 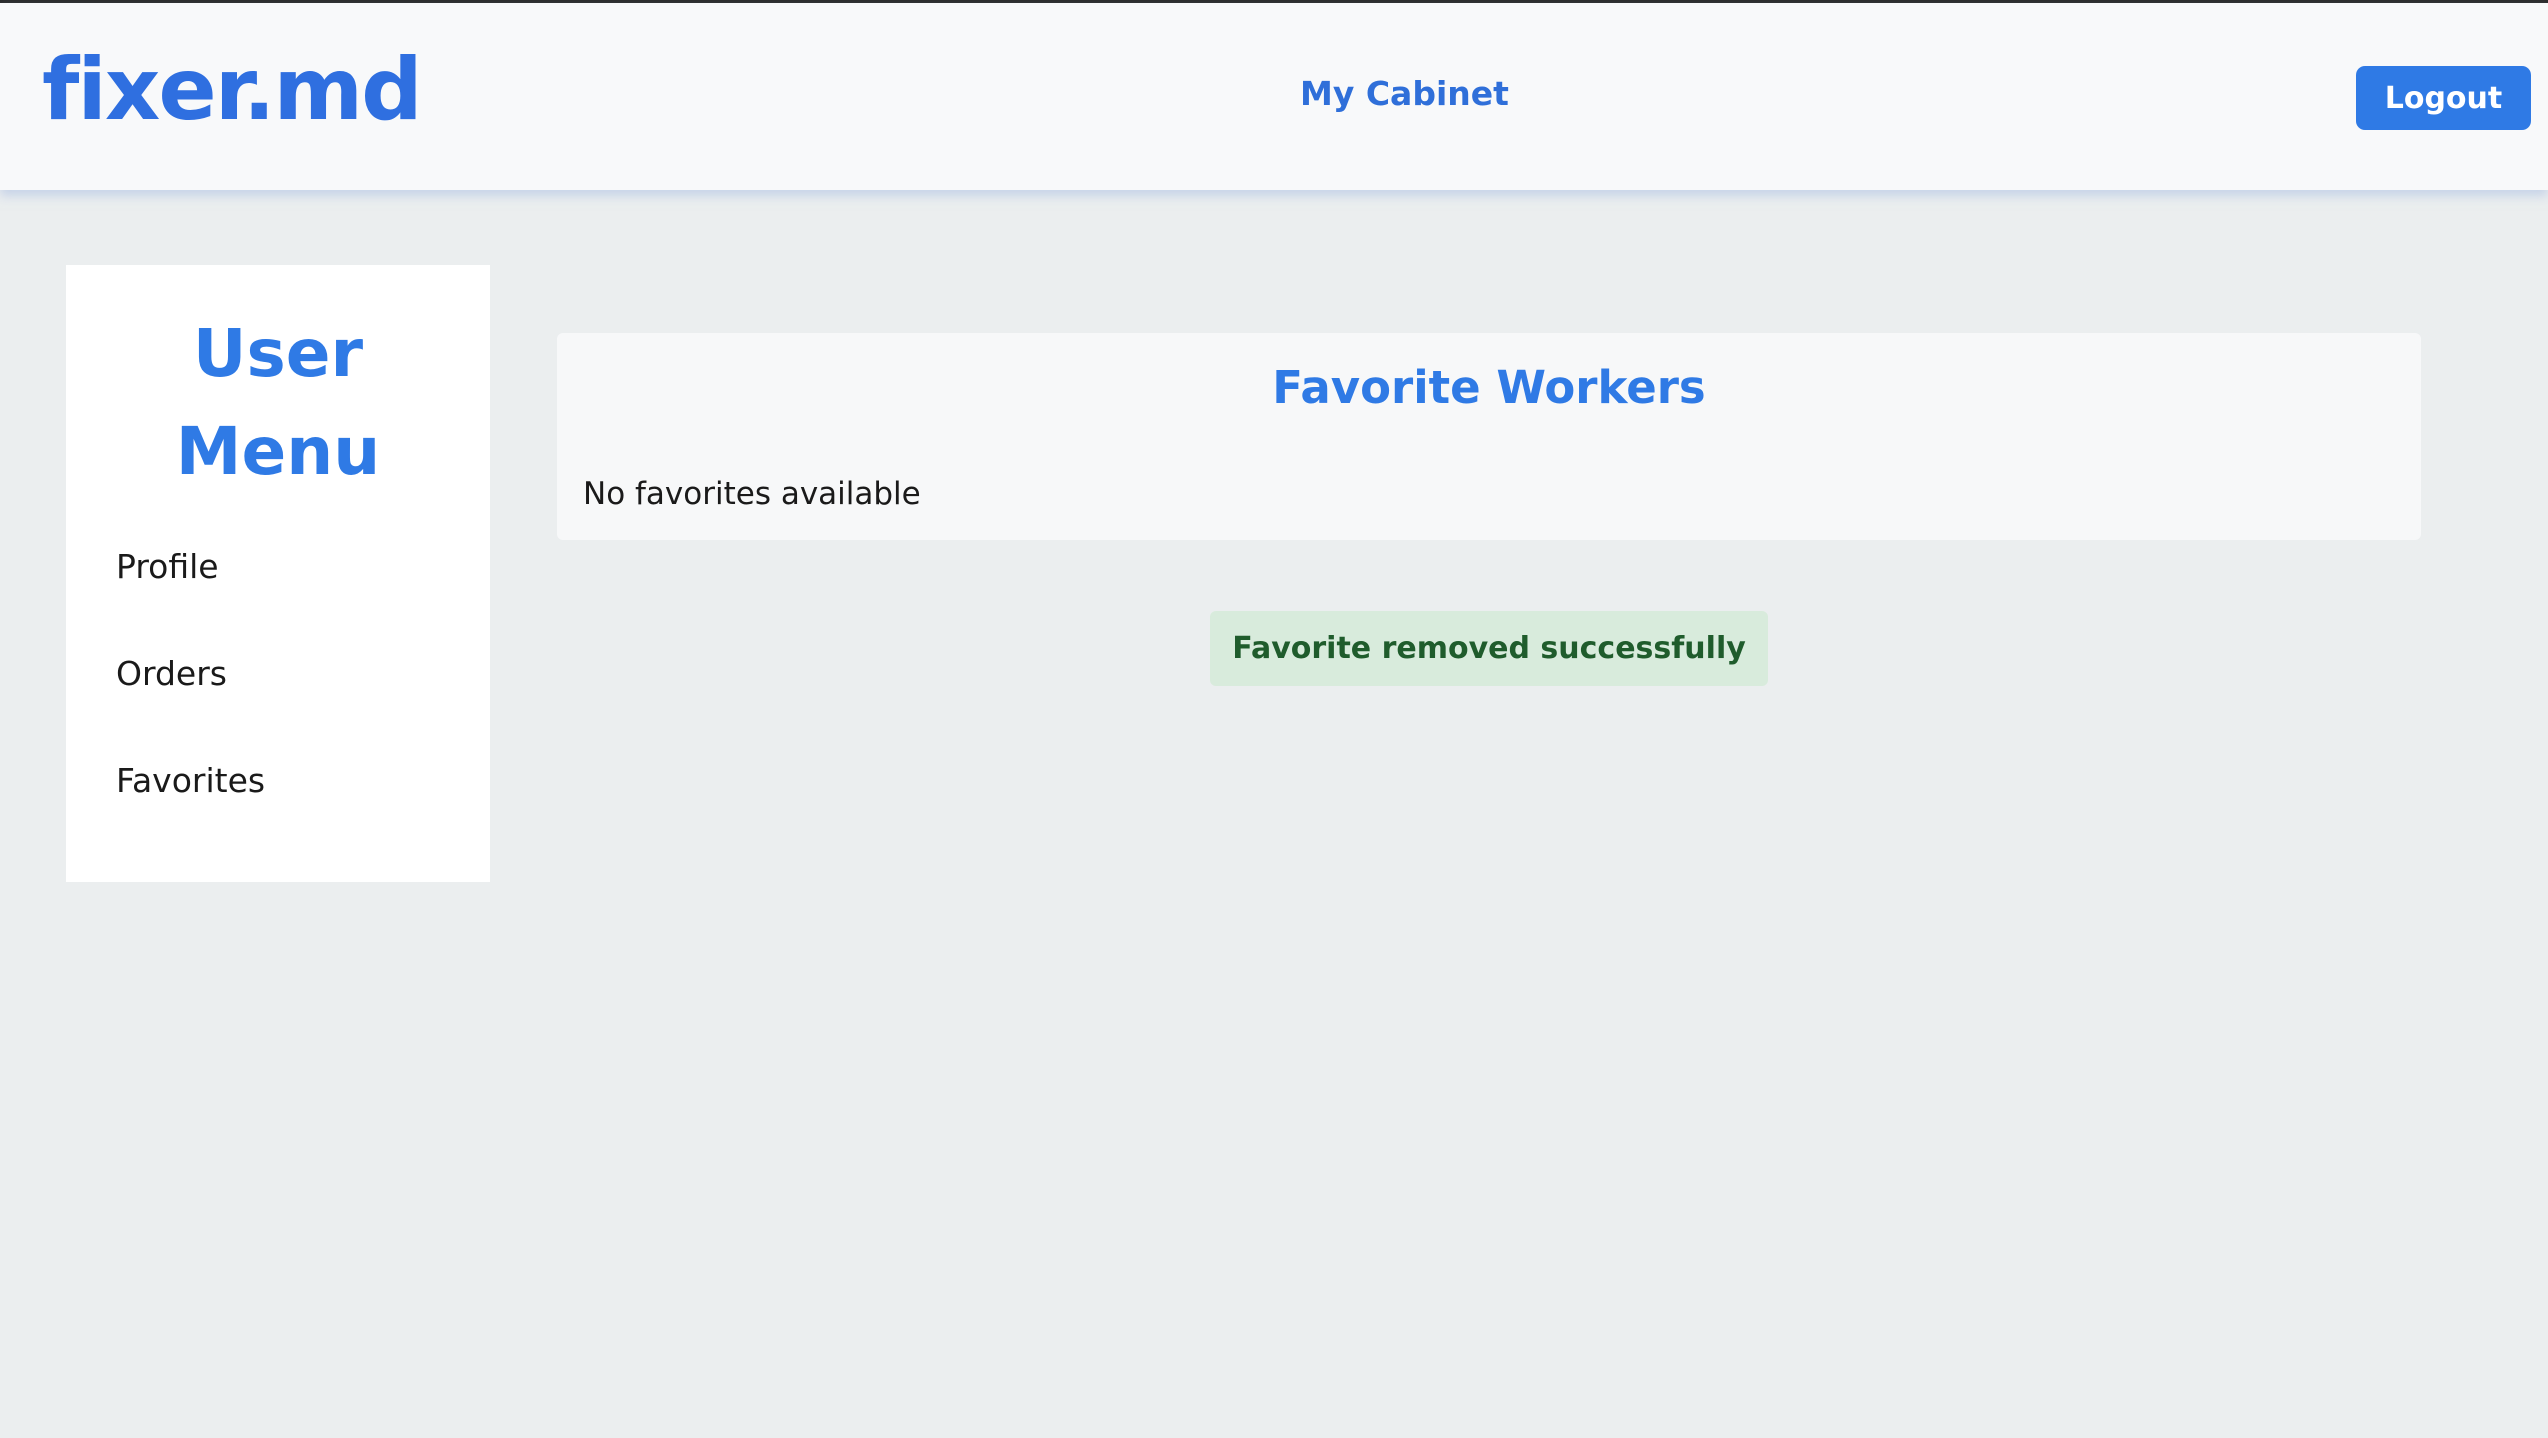 I want to click on page-nav-title: My Cabinet, so click(x=1404, y=93).